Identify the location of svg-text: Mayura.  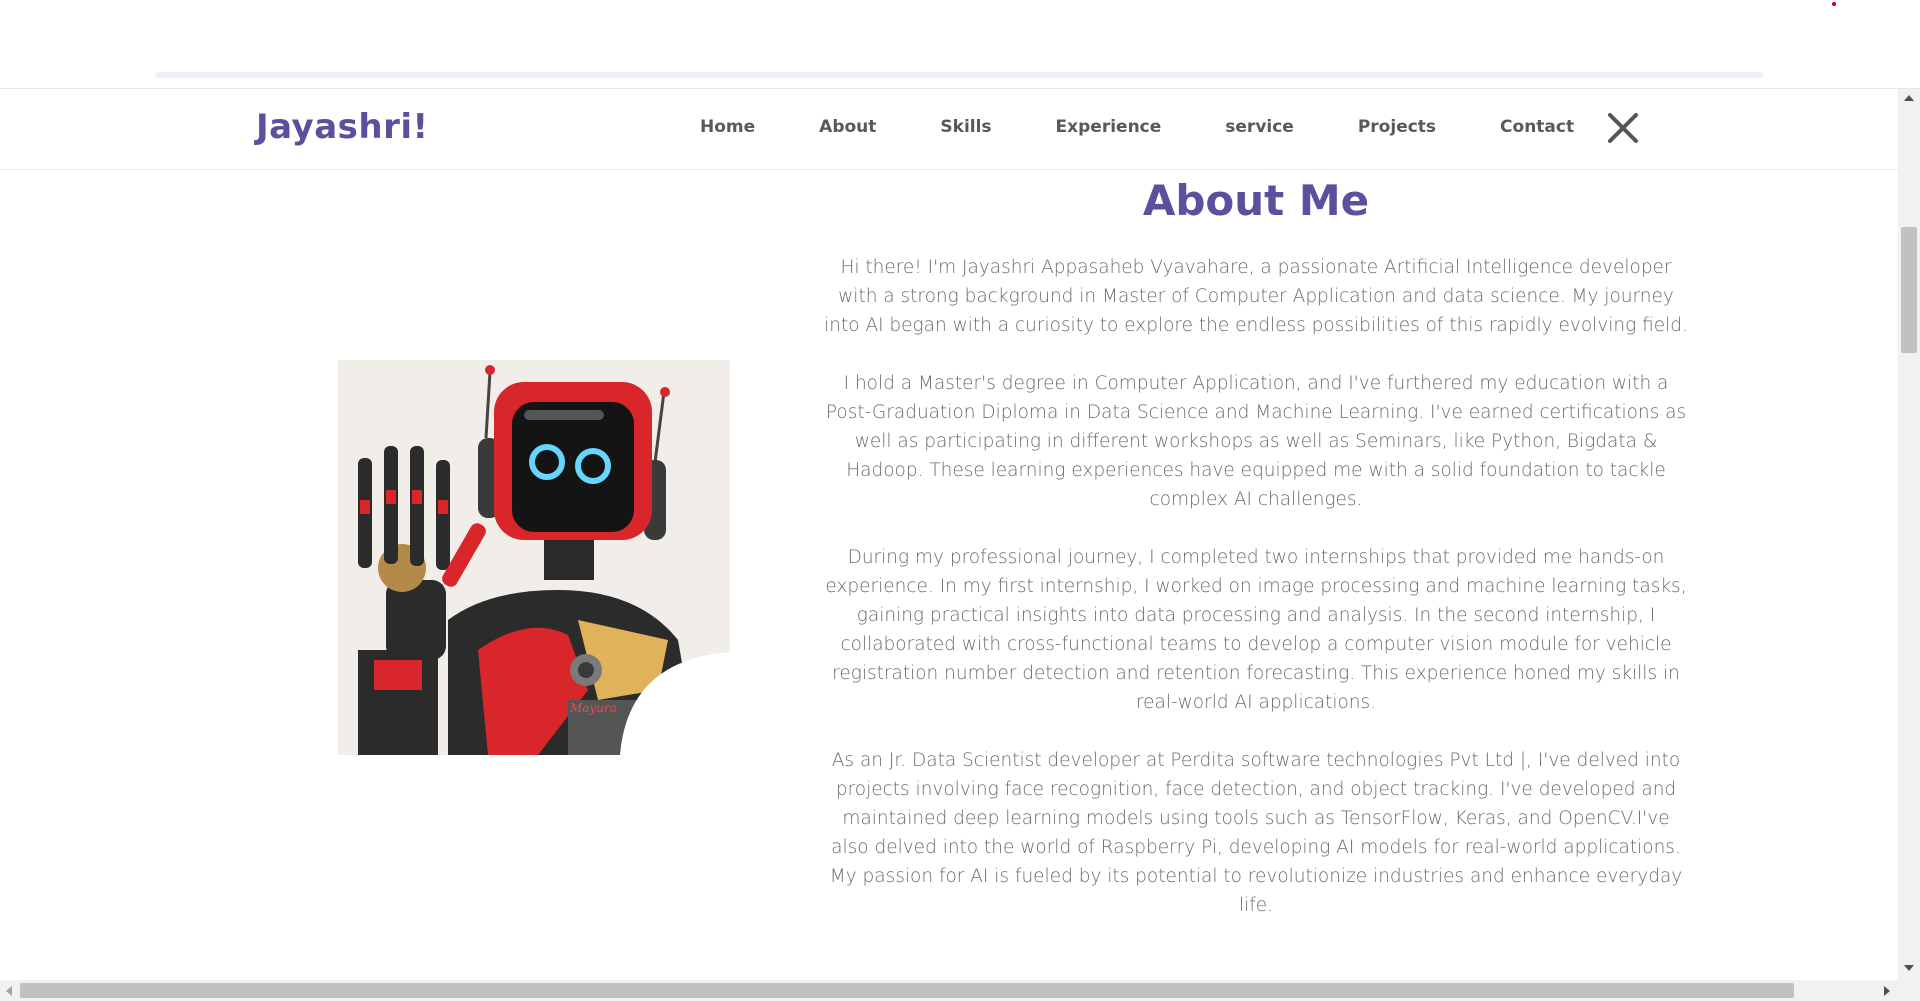
(593, 708).